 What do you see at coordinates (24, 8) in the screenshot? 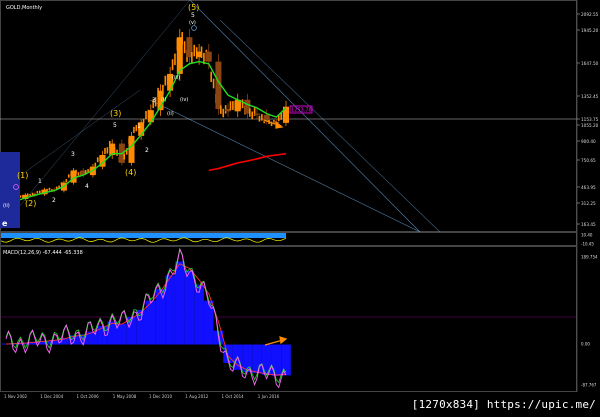
I see `chart-title: GOLD,Monthly` at bounding box center [24, 8].